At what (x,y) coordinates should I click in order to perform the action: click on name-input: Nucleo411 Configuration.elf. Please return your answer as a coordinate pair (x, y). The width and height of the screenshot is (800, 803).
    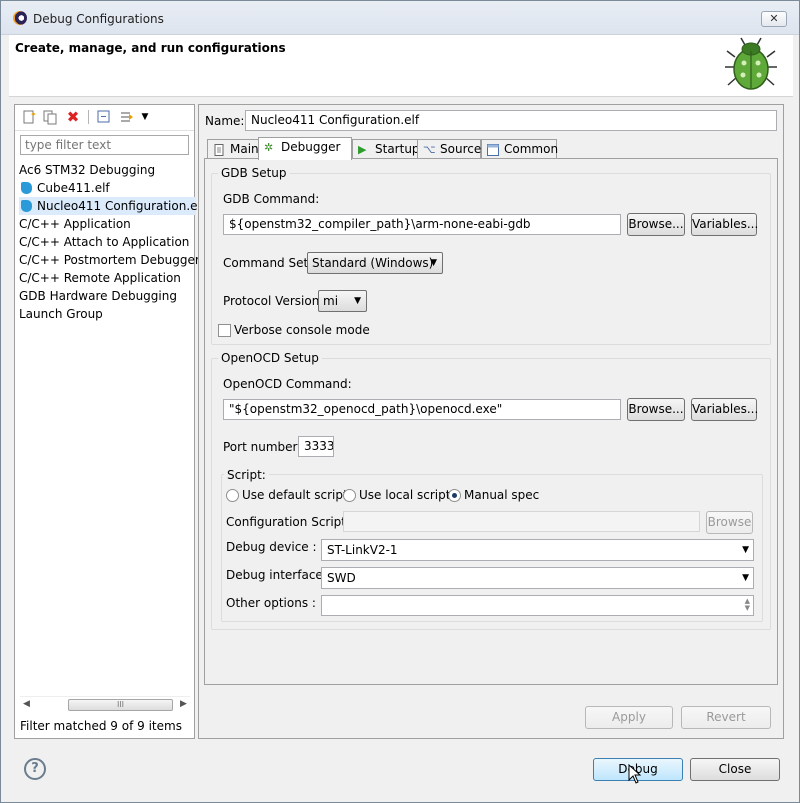
    Looking at the image, I should click on (511, 120).